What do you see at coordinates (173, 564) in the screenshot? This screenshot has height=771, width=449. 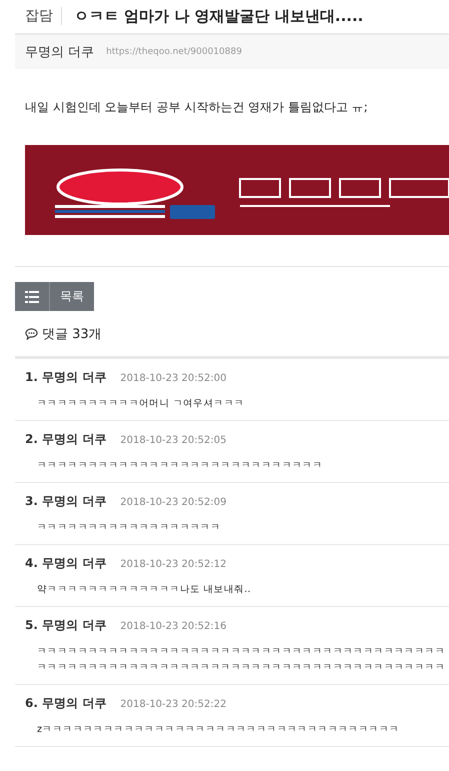 I see `comment-time: 2018-10-23 20:52:12` at bounding box center [173, 564].